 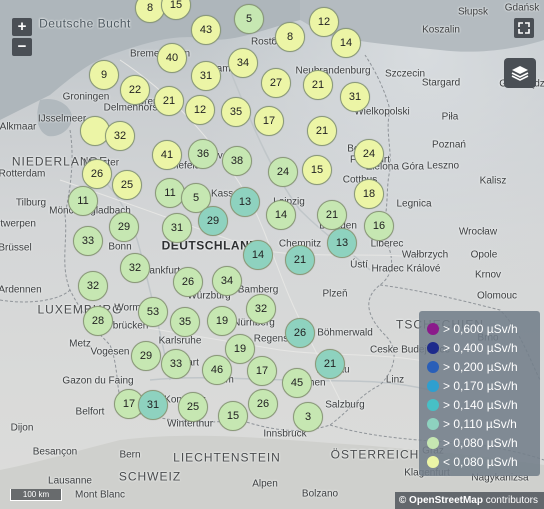 What do you see at coordinates (167, 155) in the screenshot?
I see `station-cluster-marker: 41` at bounding box center [167, 155].